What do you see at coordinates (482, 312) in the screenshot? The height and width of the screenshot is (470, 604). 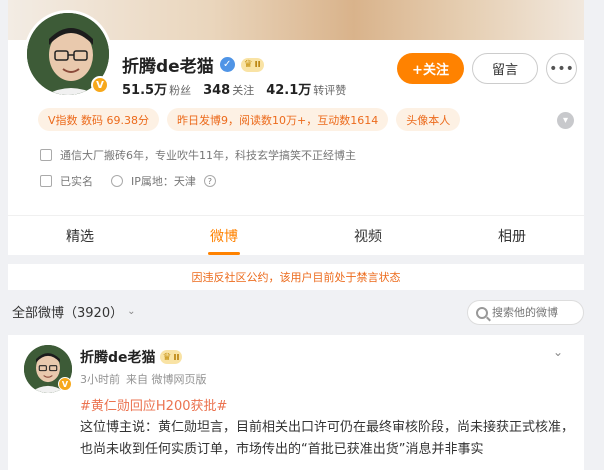 I see `search-icon` at bounding box center [482, 312].